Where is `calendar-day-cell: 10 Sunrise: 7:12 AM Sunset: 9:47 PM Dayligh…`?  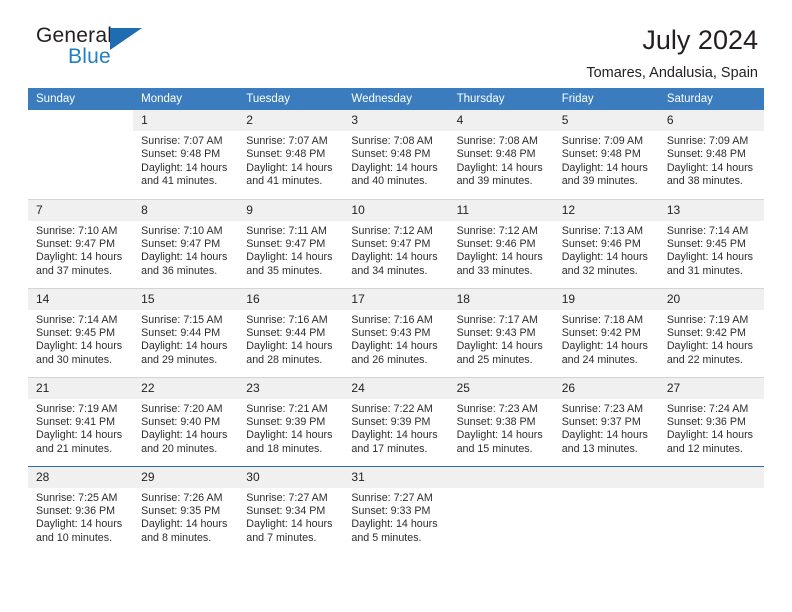 calendar-day-cell: 10 Sunrise: 7:12 AM Sunset: 9:47 PM Dayligh… is located at coordinates (396, 243).